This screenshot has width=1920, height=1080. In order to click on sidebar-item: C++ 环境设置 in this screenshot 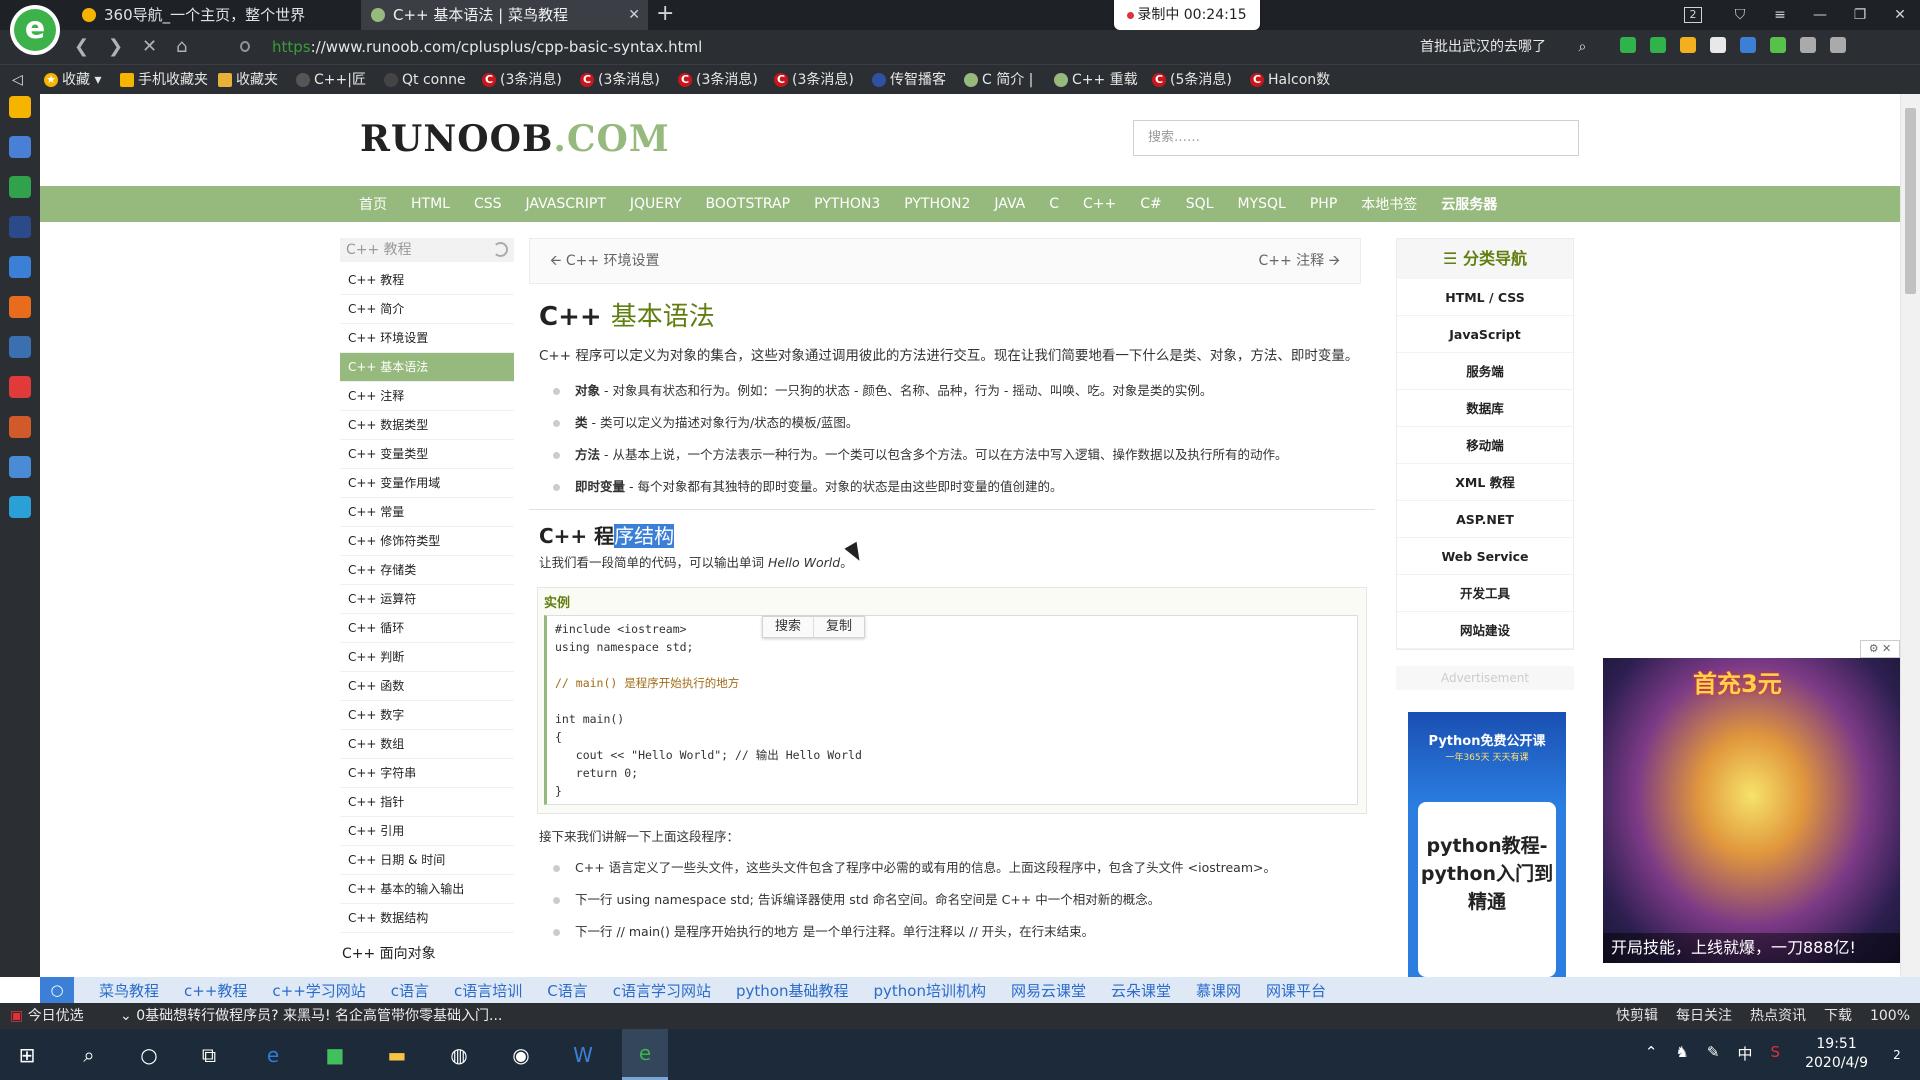, I will do `click(427, 338)`.